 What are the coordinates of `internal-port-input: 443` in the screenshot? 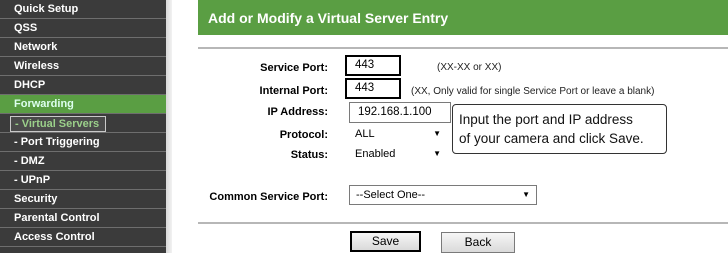 It's located at (373, 88).